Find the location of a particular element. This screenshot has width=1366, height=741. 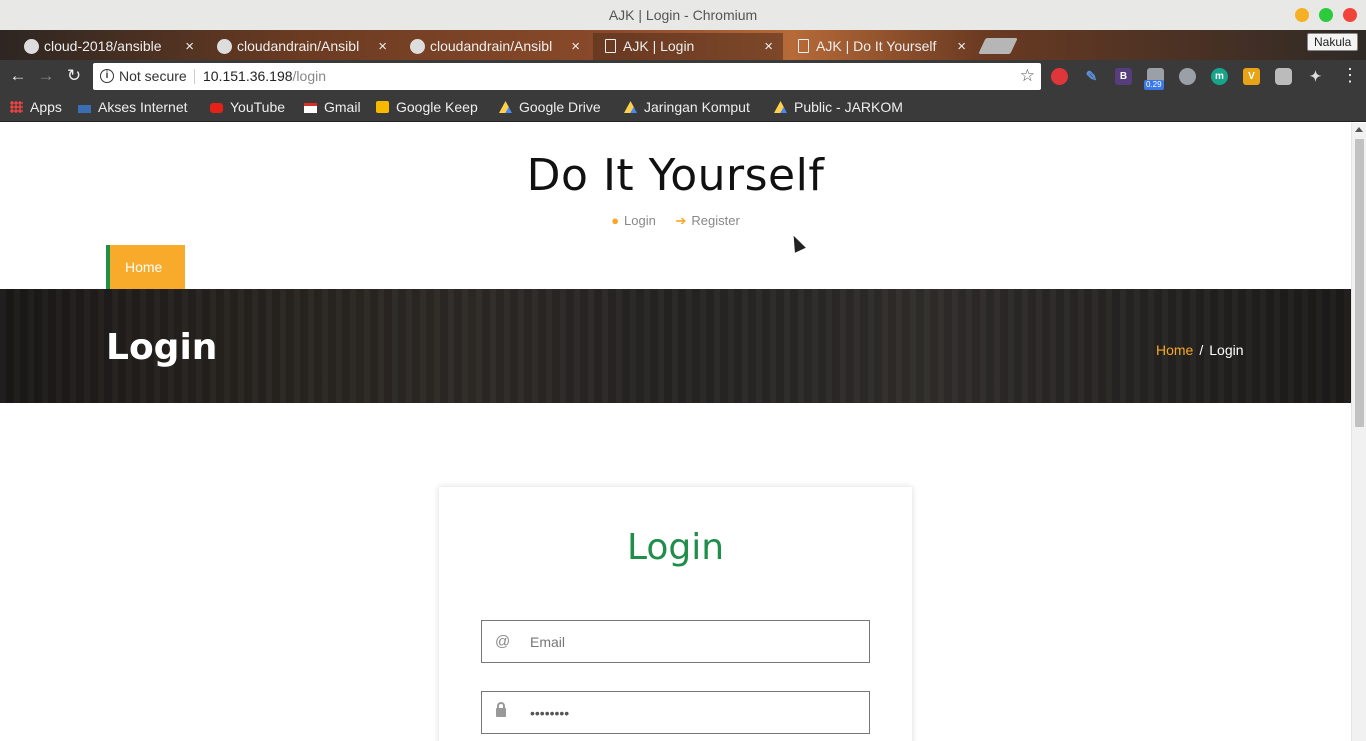

password-field is located at coordinates (675, 712).